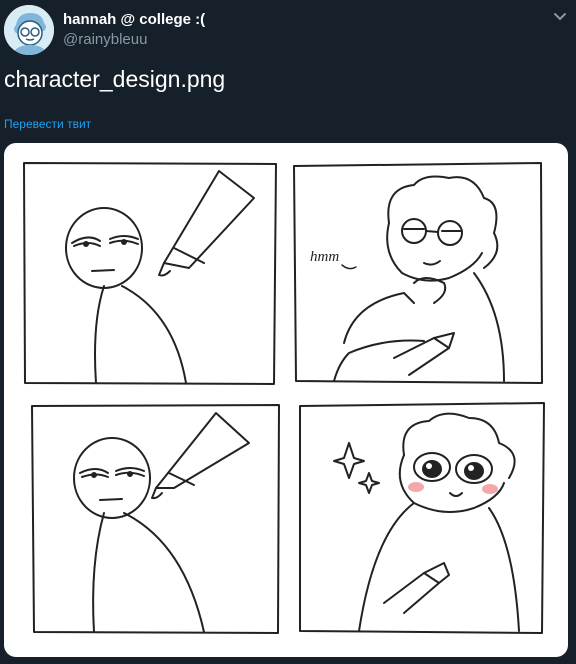  I want to click on blush-right, so click(490, 489).